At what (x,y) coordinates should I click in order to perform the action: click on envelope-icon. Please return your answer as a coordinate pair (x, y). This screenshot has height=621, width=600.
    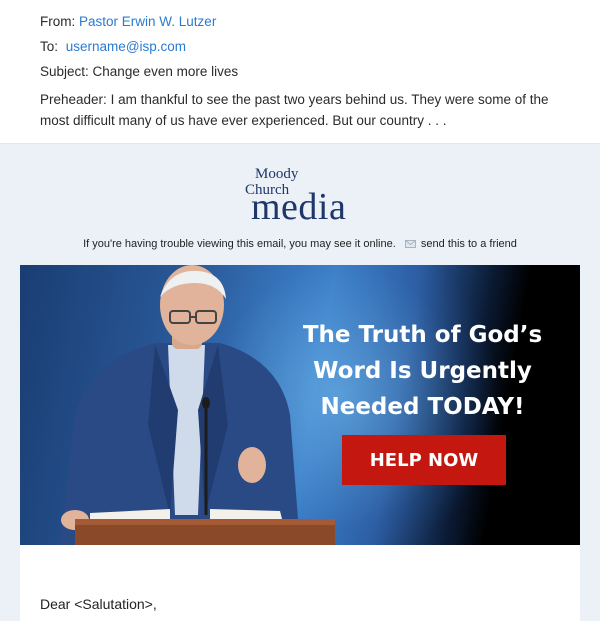
    Looking at the image, I should click on (410, 244).